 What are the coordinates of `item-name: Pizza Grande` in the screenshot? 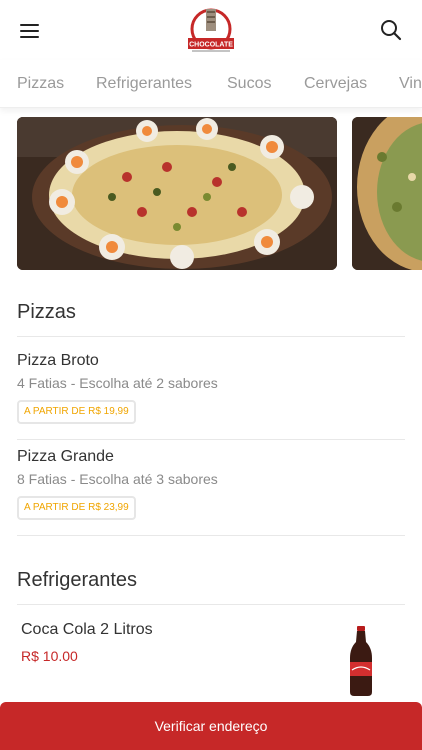 It's located at (65, 456).